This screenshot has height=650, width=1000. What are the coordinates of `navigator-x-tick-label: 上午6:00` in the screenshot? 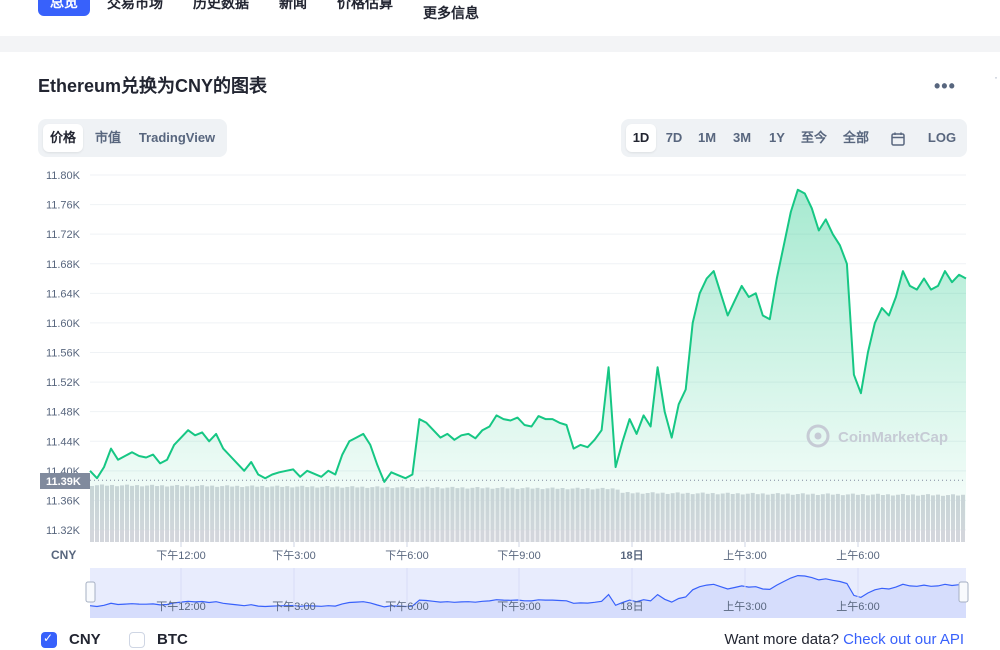 It's located at (857, 606).